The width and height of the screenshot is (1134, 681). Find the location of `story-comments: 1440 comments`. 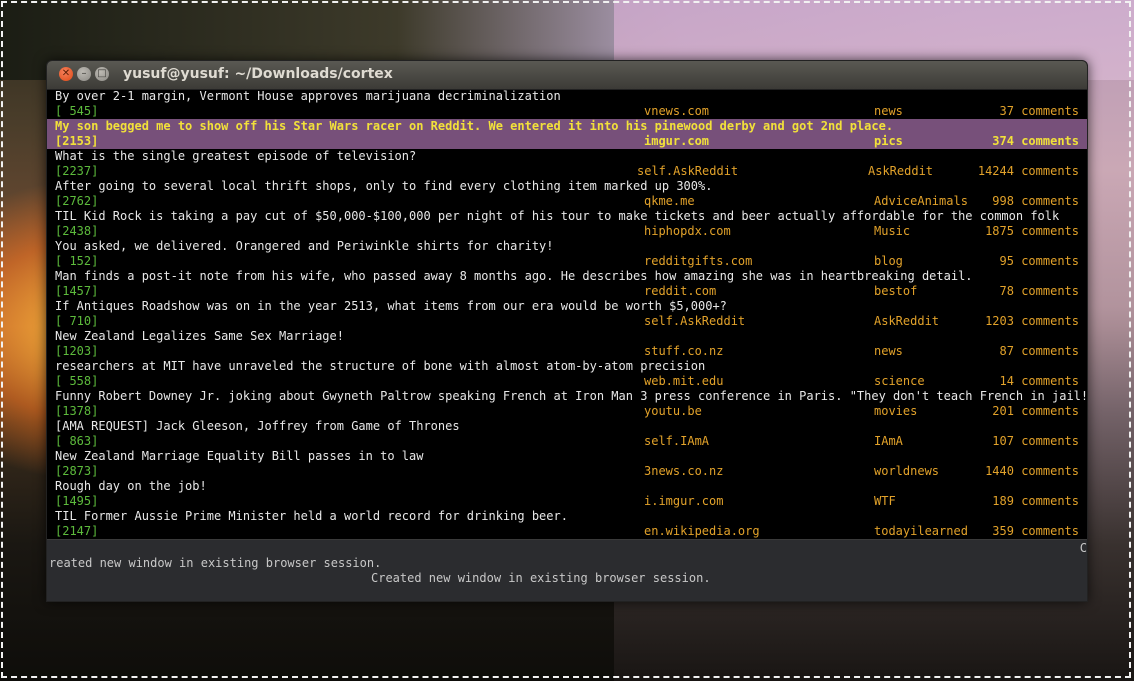

story-comments: 1440 comments is located at coordinates (1032, 471).